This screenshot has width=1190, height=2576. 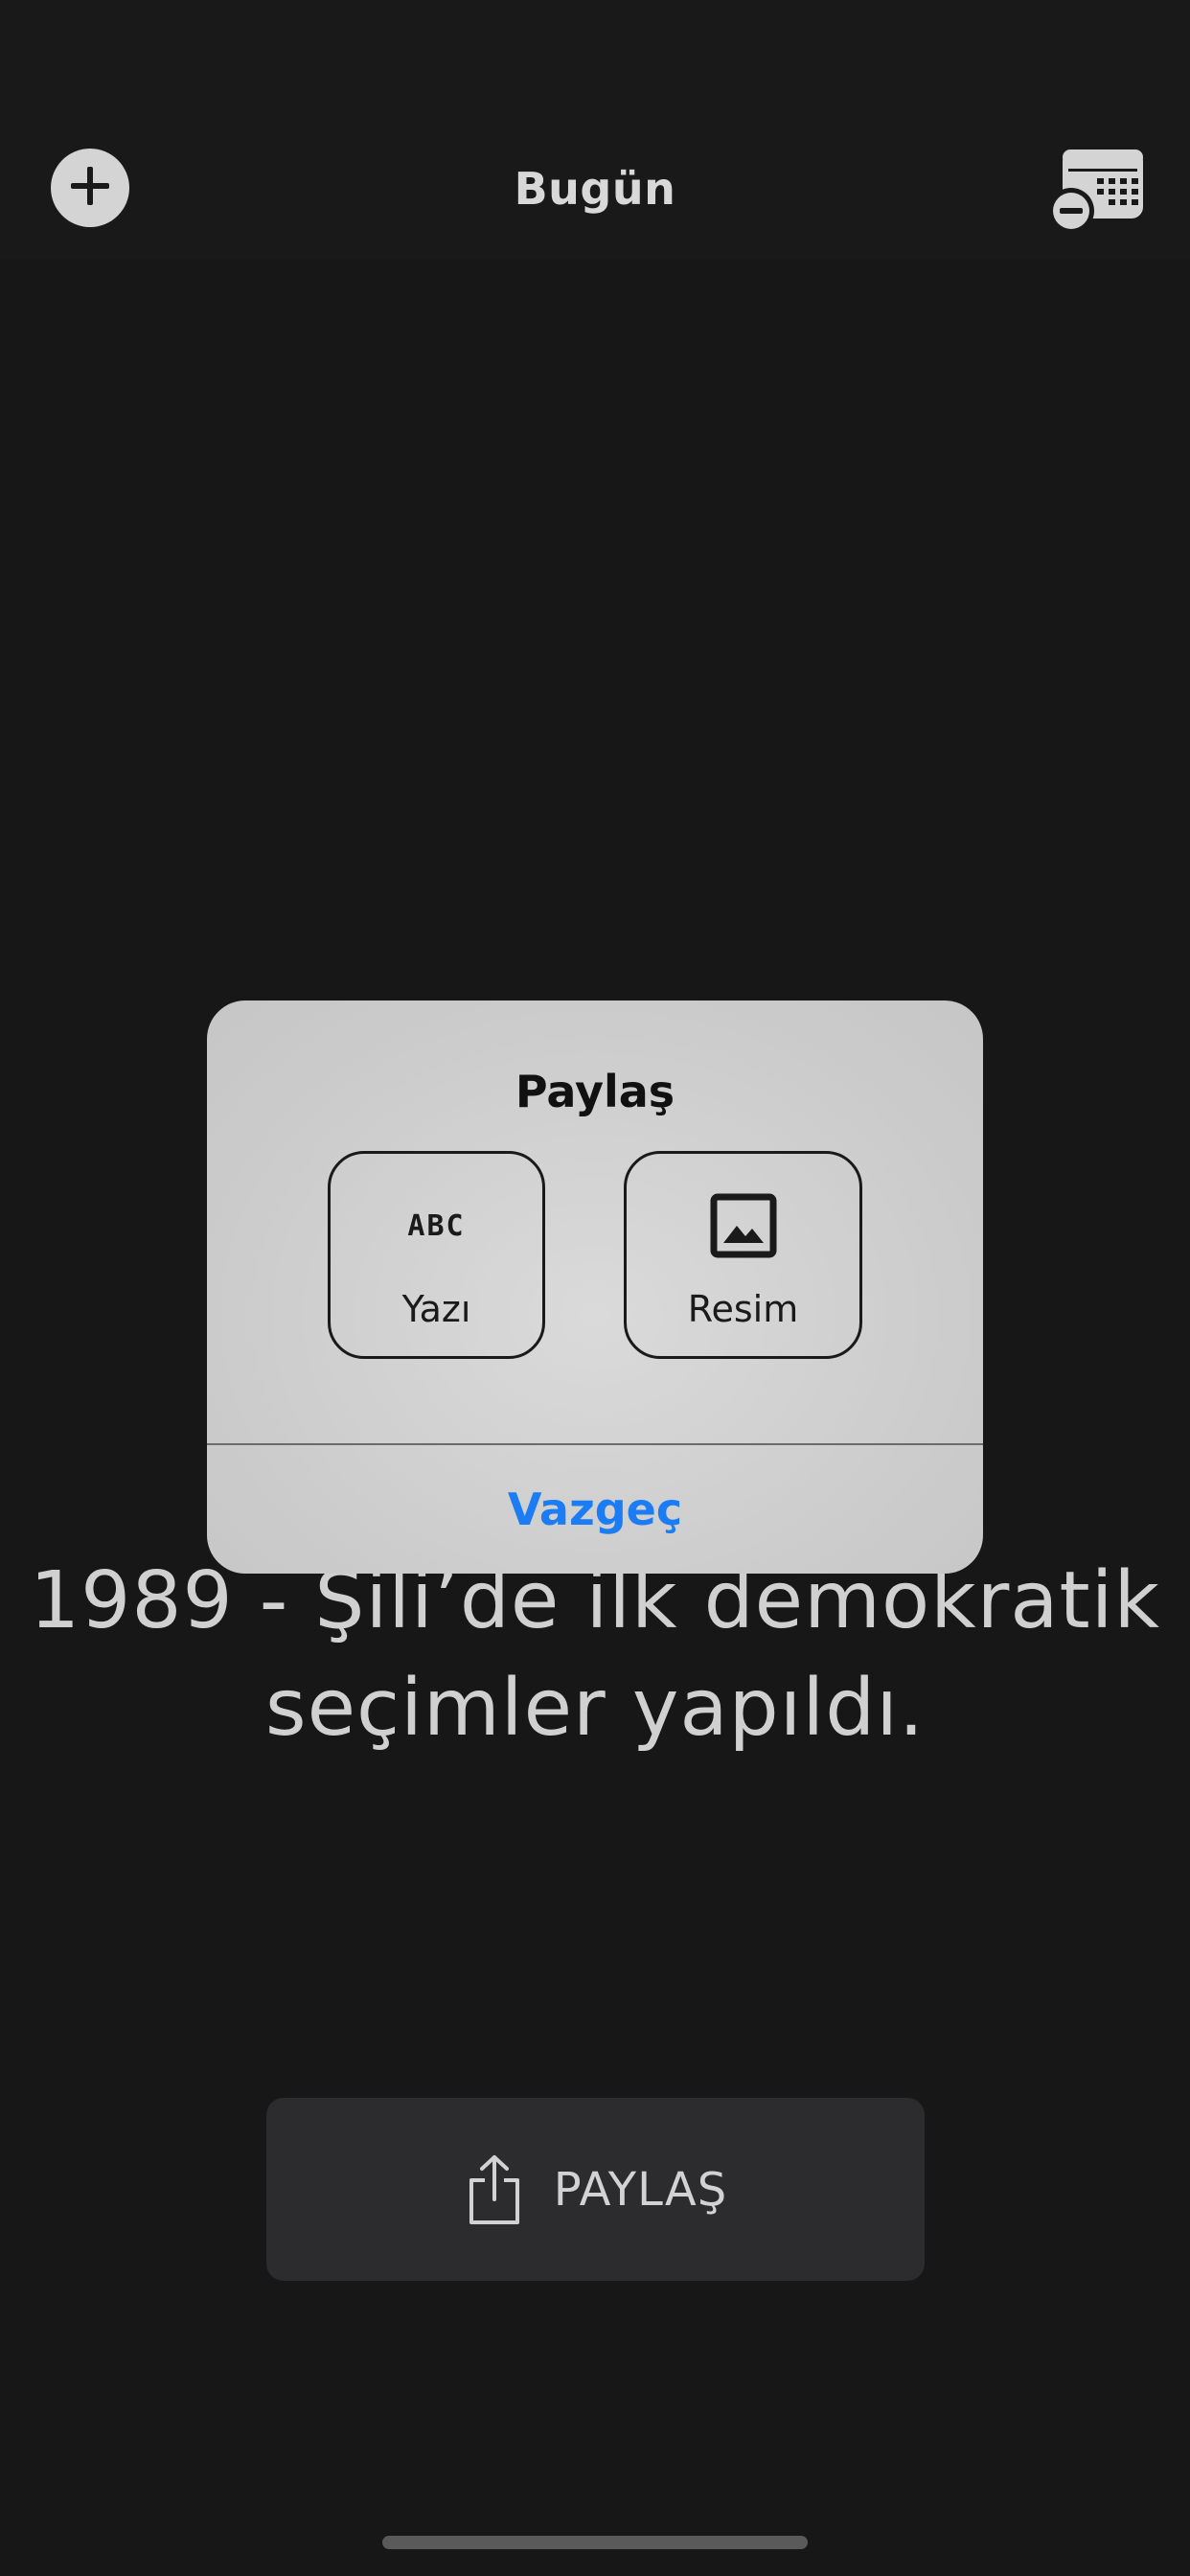 I want to click on share-as-image-label: Resim, so click(x=743, y=1309).